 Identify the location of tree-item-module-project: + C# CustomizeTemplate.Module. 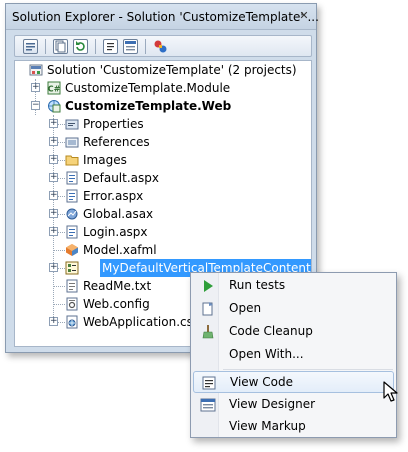
(163, 88).